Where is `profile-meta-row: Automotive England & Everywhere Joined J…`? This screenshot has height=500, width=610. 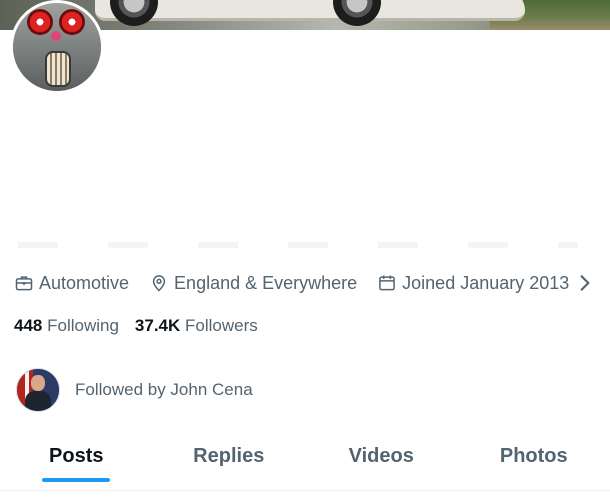 profile-meta-row: Automotive England & Everywhere Joined J… is located at coordinates (307, 283).